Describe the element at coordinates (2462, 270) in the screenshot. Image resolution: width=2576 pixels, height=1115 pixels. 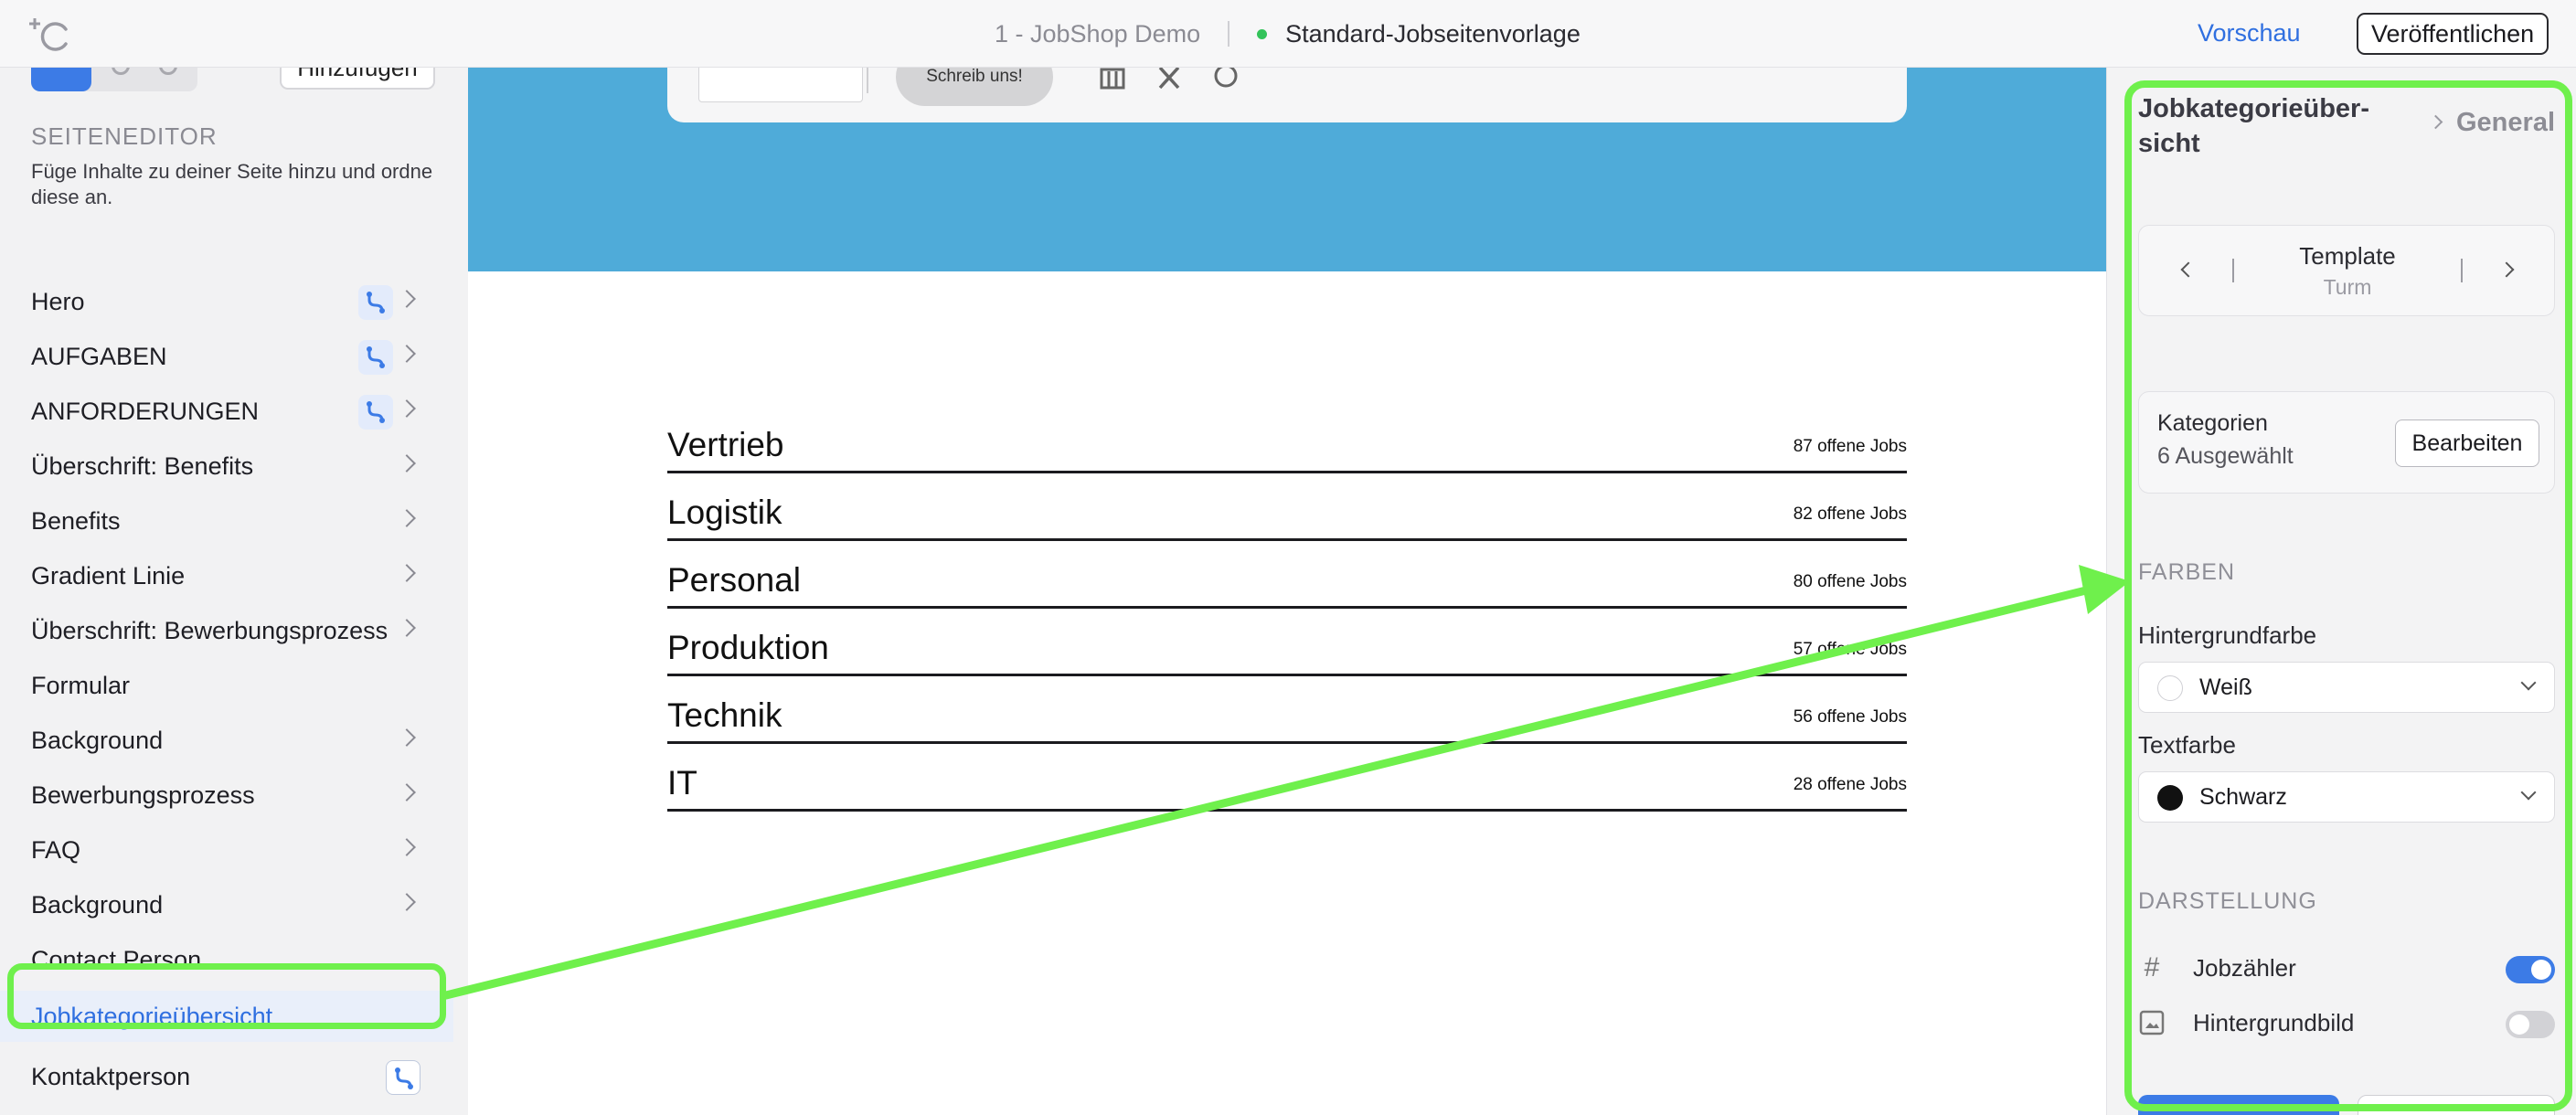
I see `divider` at that location.